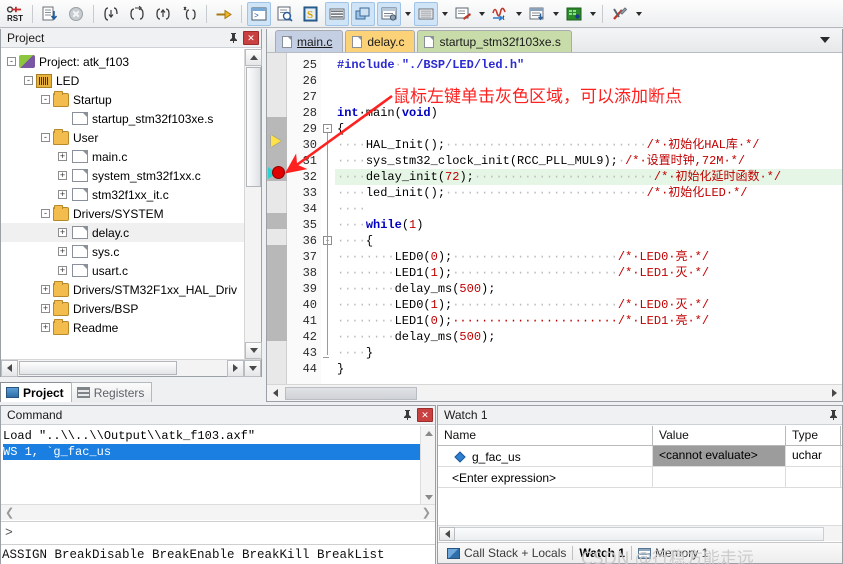 The image size is (843, 564). What do you see at coordinates (813, 435) in the screenshot?
I see `watch-column-header-type: Type` at bounding box center [813, 435].